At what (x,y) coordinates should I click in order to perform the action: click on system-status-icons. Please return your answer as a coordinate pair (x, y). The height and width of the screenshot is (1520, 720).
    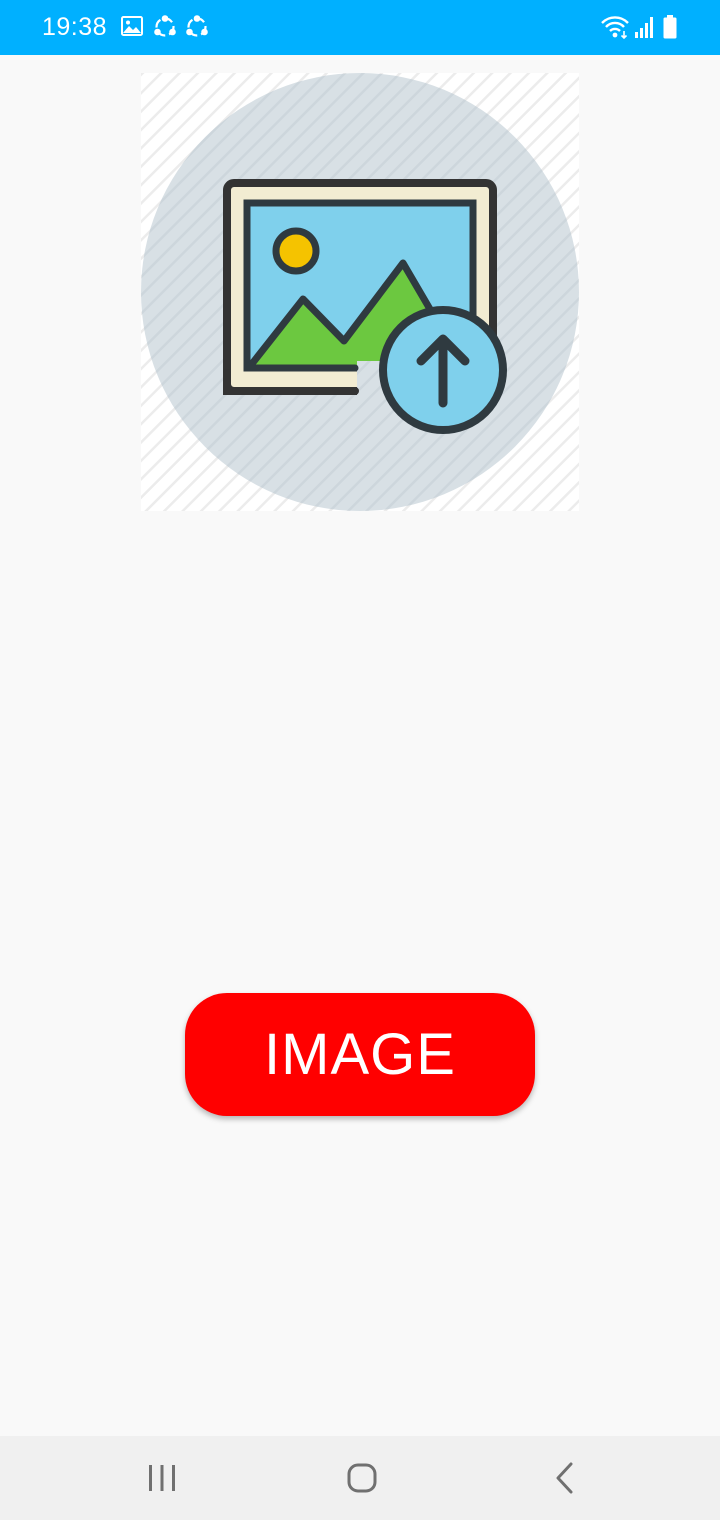
    Looking at the image, I should click on (640, 28).